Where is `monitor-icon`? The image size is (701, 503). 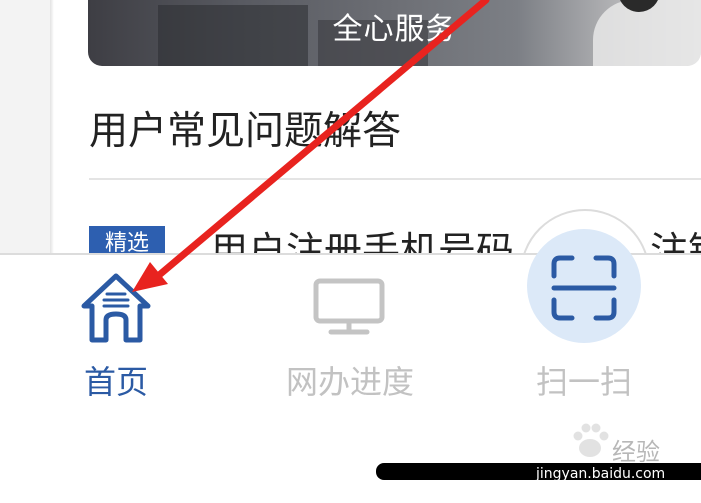
monitor-icon is located at coordinates (349, 307).